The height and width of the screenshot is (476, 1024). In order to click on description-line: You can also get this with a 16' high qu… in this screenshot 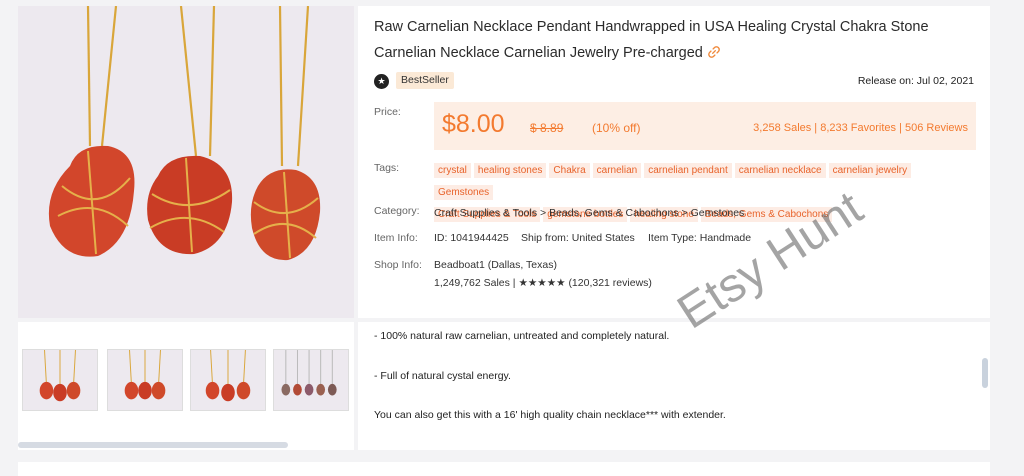, I will do `click(550, 415)`.